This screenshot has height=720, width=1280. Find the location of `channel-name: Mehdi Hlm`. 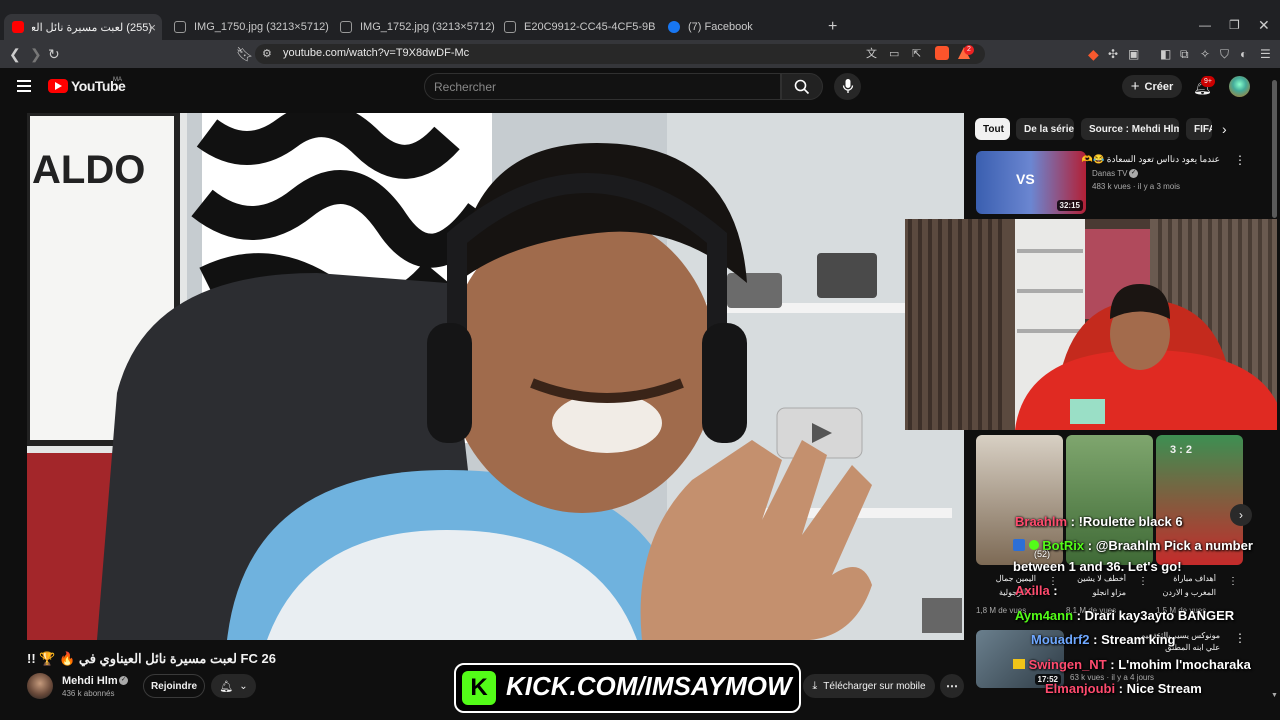

channel-name: Mehdi Hlm is located at coordinates (90, 681).